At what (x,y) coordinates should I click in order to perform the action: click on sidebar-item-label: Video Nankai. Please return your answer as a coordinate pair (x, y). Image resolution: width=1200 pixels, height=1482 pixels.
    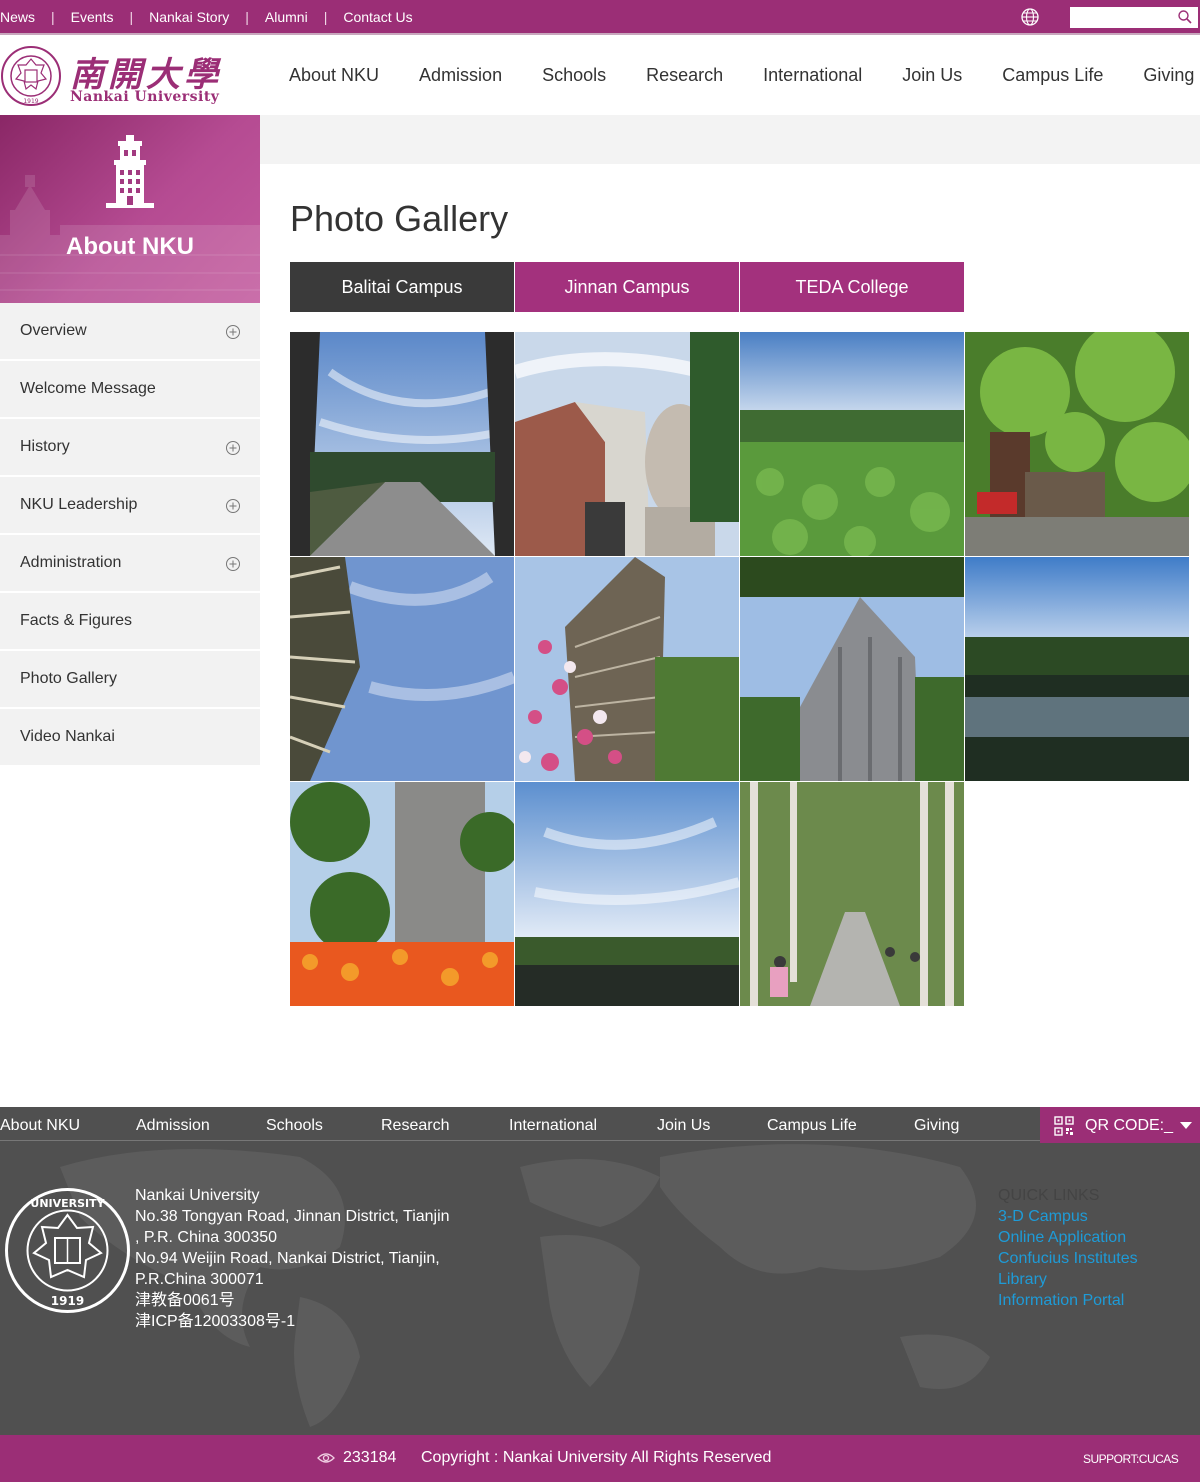
    Looking at the image, I should click on (67, 736).